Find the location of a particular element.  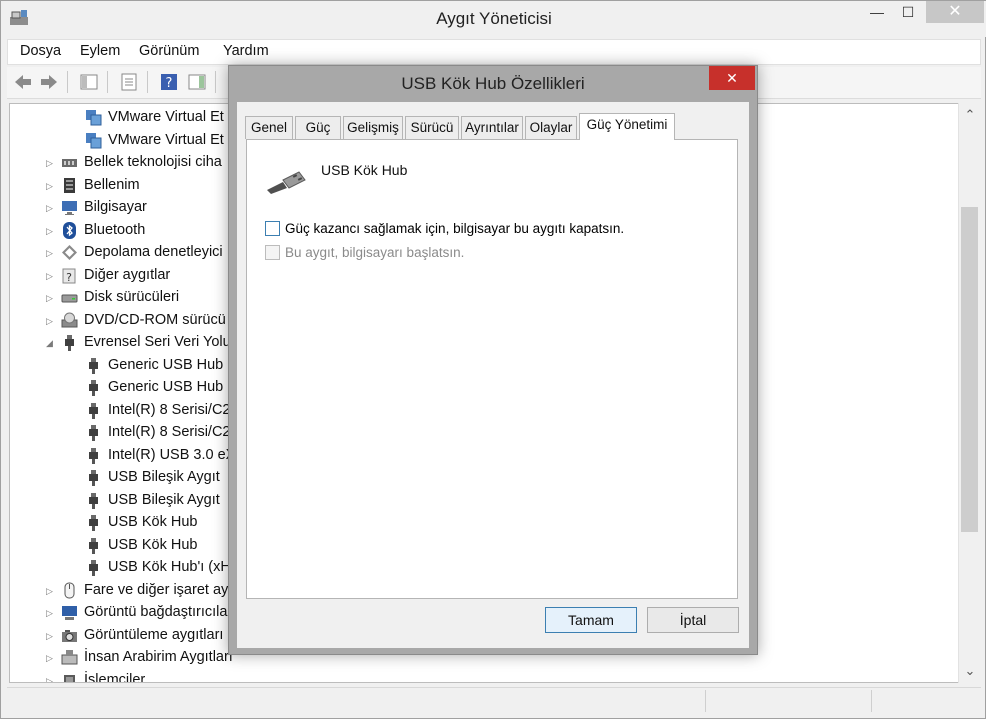

title-bar: Aygıt Yöneticisi — ☐ ✕ is located at coordinates (493, 19).